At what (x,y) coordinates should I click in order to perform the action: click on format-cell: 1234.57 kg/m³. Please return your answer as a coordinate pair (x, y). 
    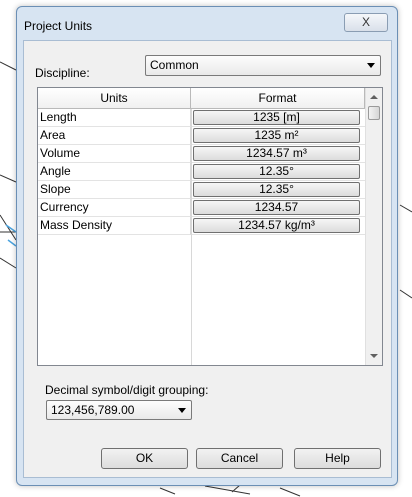
    Looking at the image, I should click on (278, 226).